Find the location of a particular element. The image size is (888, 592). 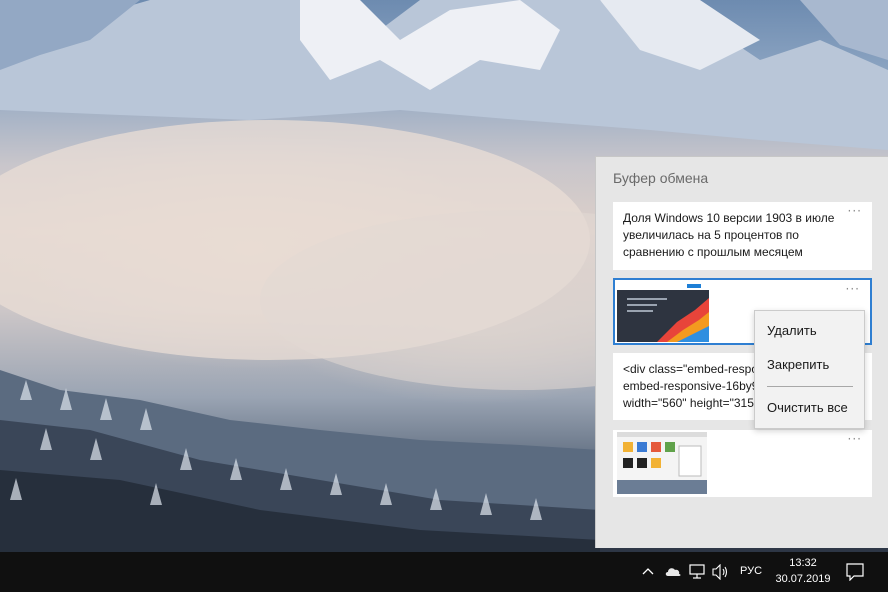

clock-time: 13:32 is located at coordinates (803, 563).